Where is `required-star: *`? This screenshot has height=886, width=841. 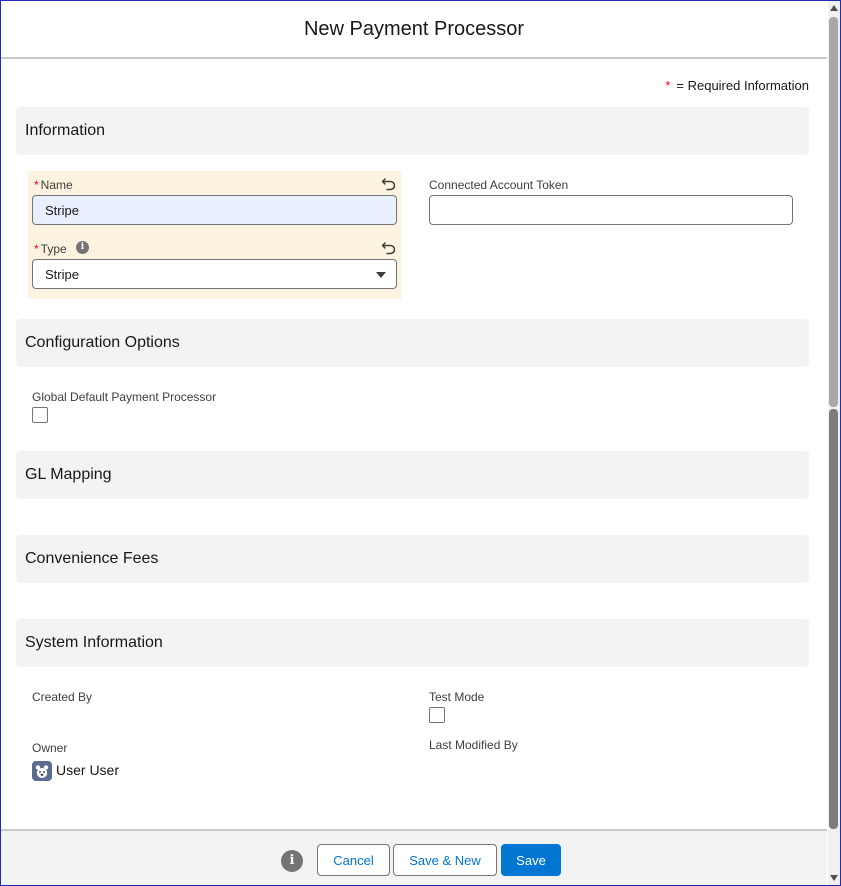
required-star: * is located at coordinates (668, 85).